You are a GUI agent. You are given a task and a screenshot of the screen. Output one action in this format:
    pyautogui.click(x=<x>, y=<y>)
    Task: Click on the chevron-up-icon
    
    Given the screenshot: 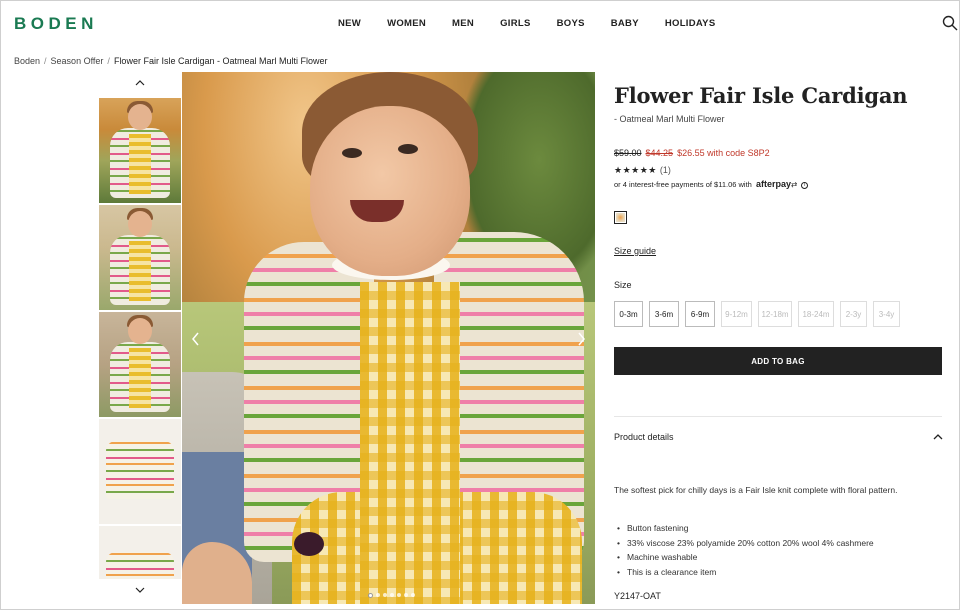 What is the action you would take?
    pyautogui.click(x=938, y=437)
    